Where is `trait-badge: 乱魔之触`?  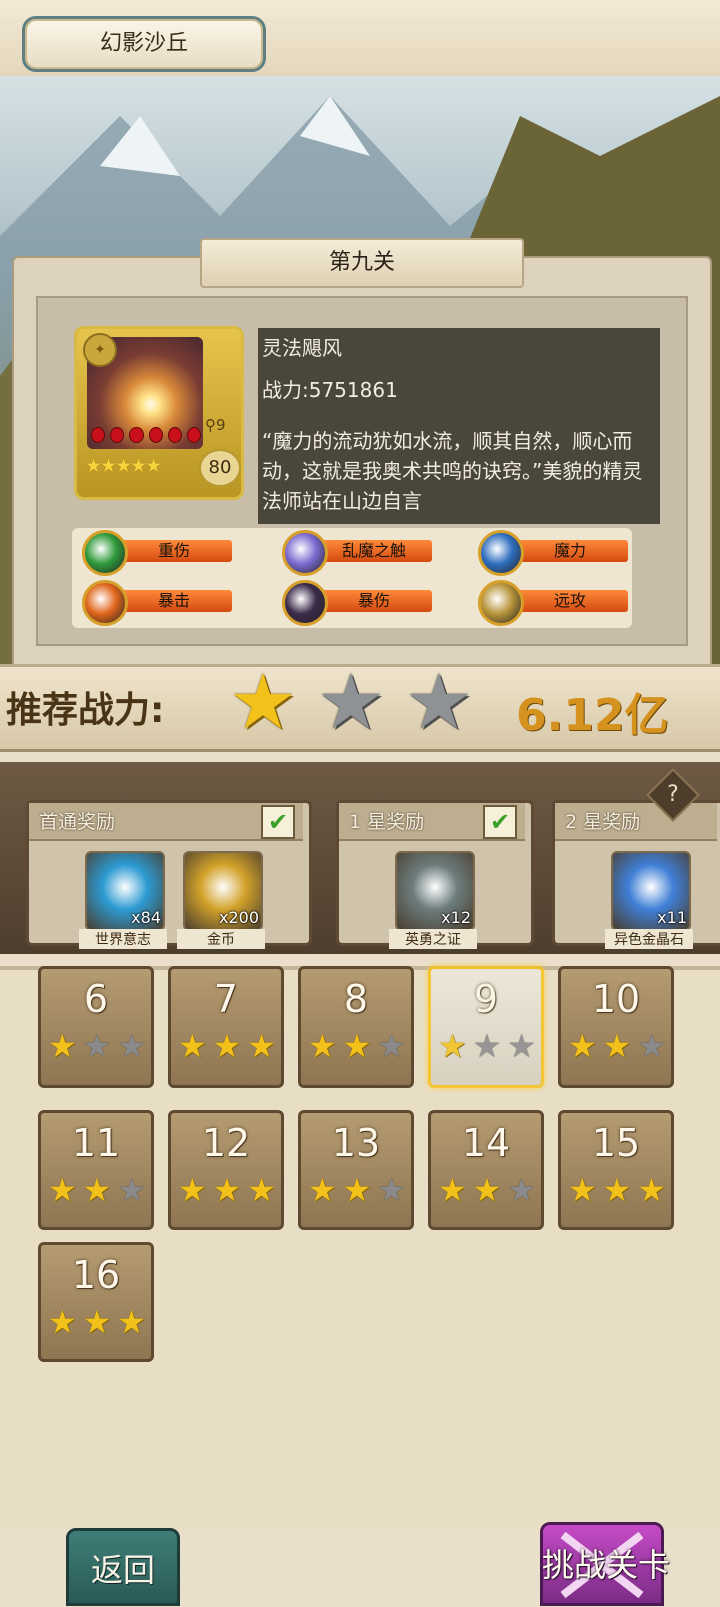 trait-badge: 乱魔之触 is located at coordinates (357, 553).